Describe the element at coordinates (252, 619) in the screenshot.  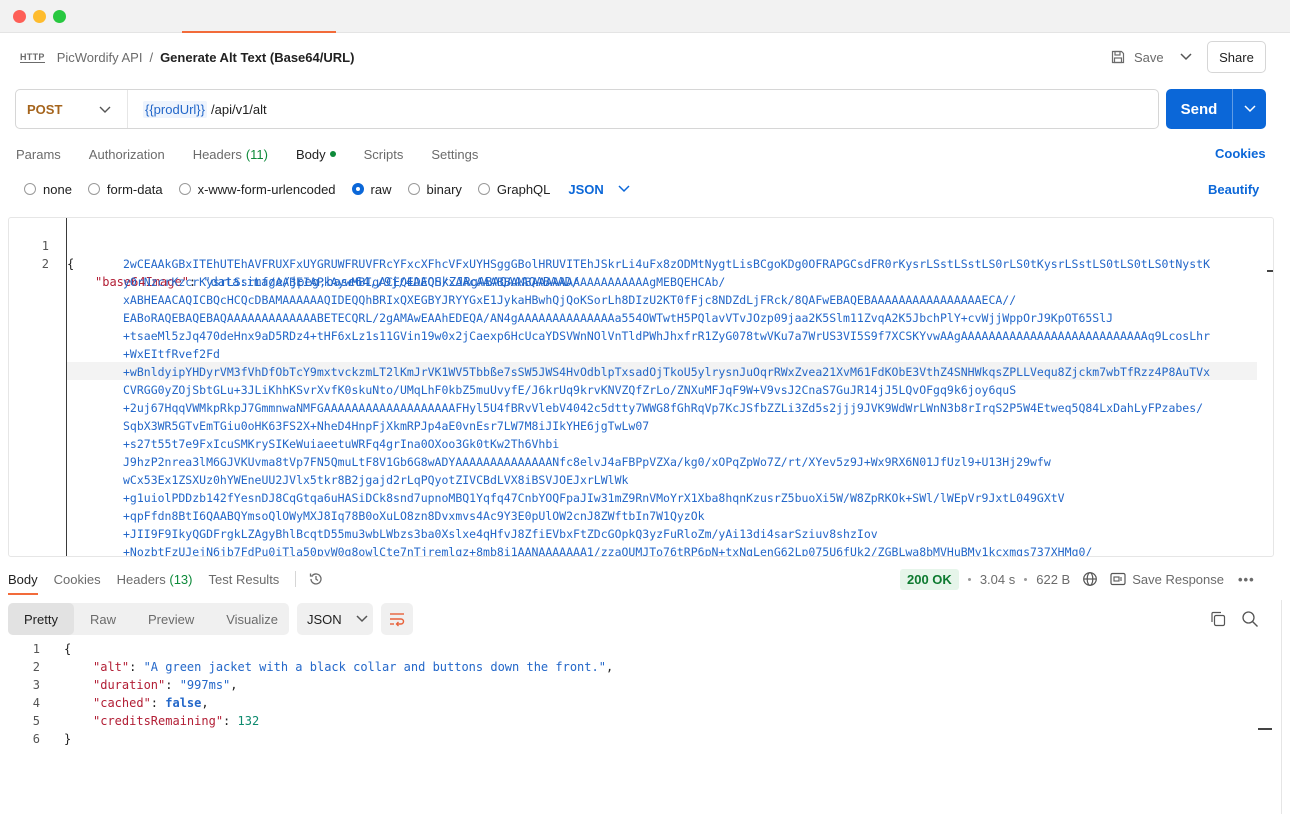
I see `view-visualize: Visualize` at that location.